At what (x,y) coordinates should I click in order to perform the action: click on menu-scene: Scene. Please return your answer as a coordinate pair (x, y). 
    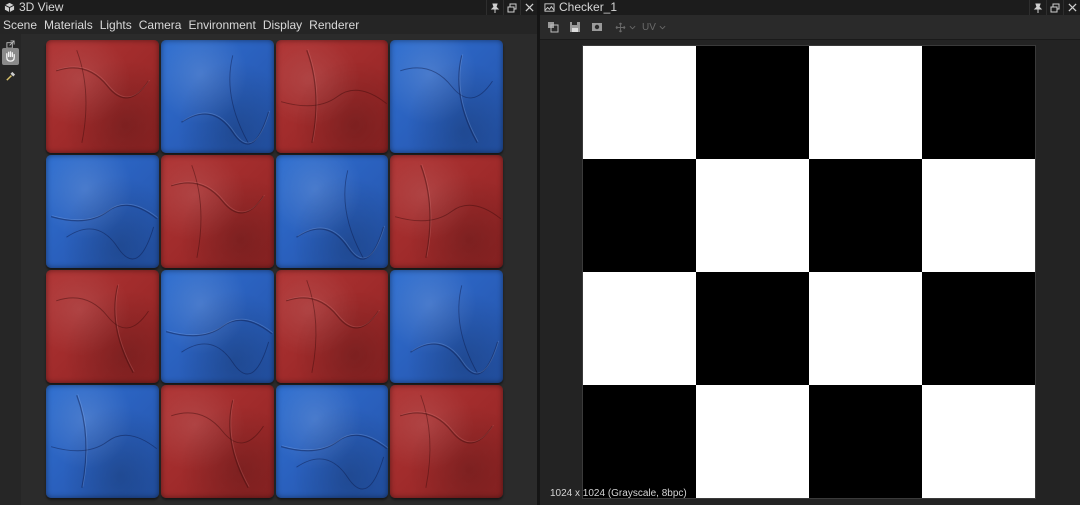
    Looking at the image, I should click on (20, 25).